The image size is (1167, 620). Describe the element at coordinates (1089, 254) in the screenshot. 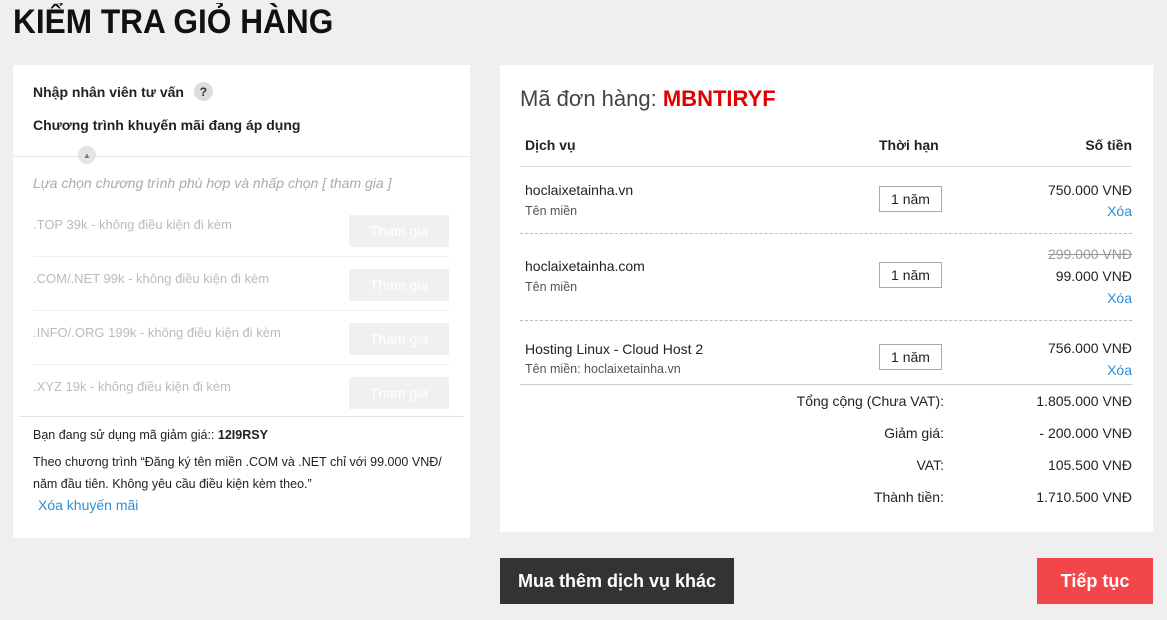

I see `item-old-price: 299.000 VNĐ` at that location.